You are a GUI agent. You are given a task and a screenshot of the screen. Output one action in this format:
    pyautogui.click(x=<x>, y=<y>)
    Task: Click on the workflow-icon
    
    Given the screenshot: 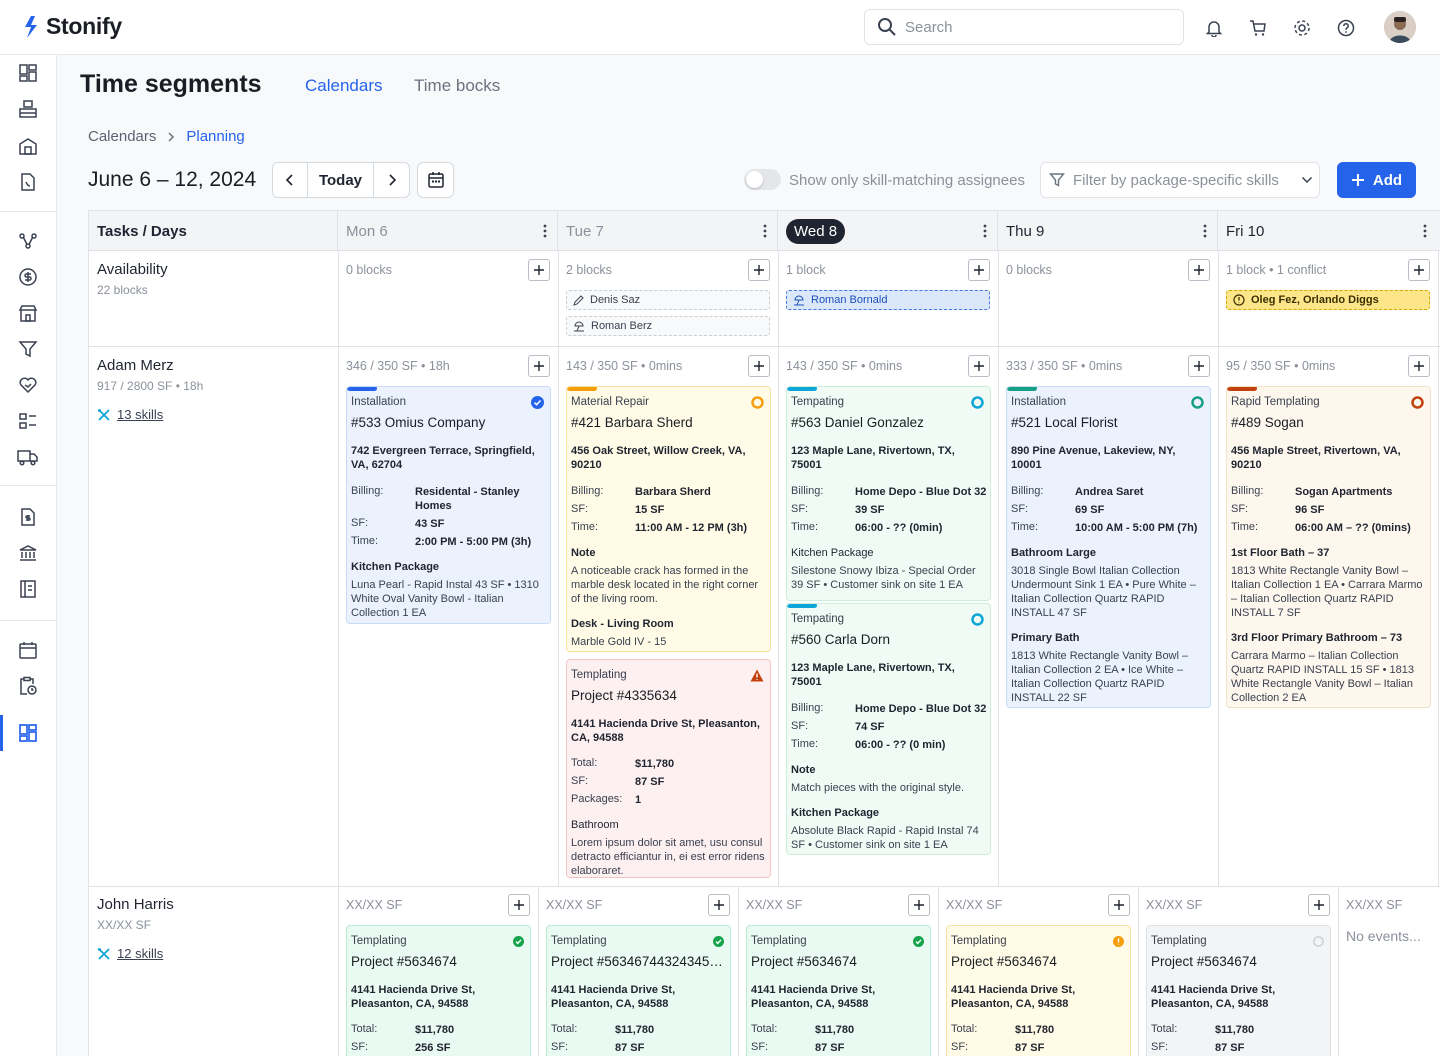 What is the action you would take?
    pyautogui.click(x=28, y=241)
    